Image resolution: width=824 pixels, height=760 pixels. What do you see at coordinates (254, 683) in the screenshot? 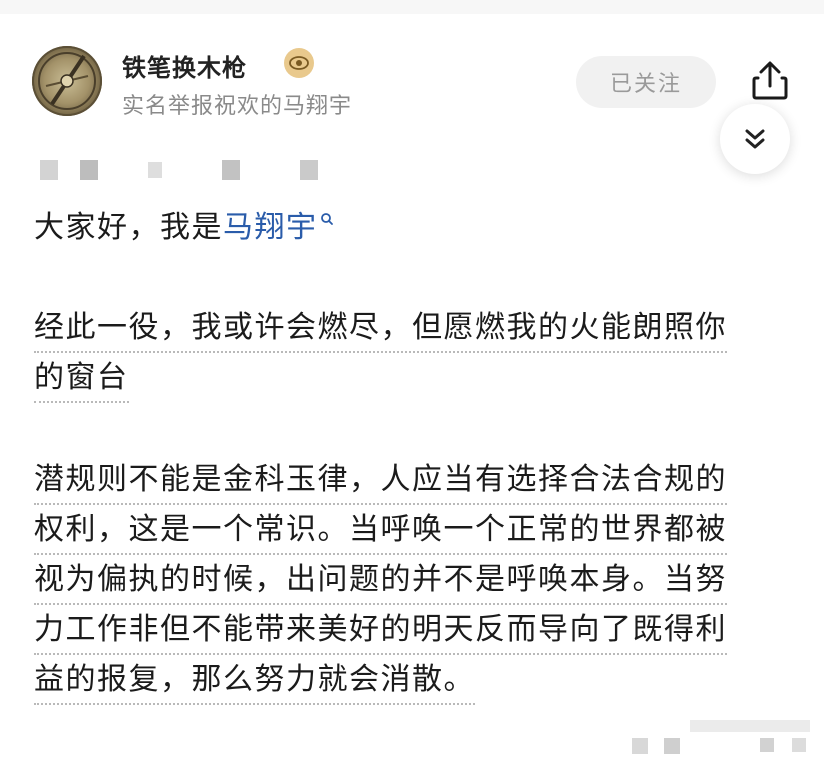
I see `paragraph-line: 益的报复，那么努力就会消散。` at bounding box center [254, 683].